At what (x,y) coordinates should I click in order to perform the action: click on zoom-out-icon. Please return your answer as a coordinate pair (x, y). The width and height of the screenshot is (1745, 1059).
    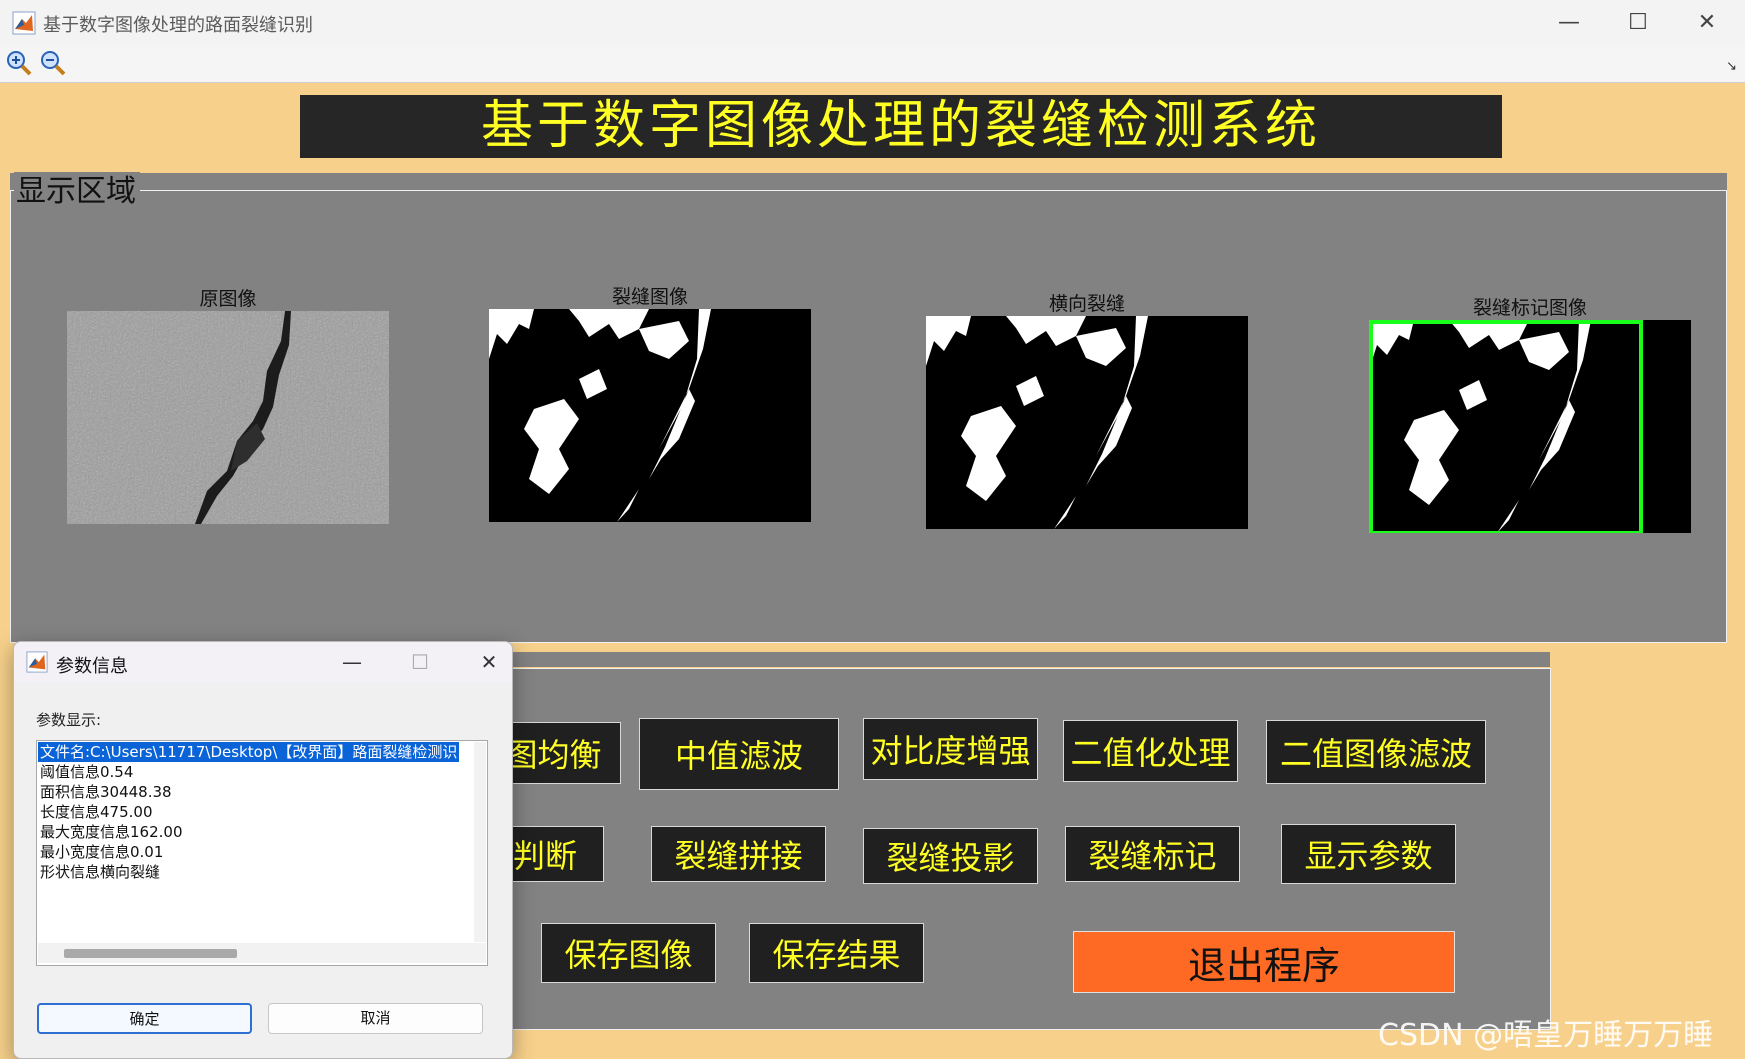
    Looking at the image, I should click on (53, 63).